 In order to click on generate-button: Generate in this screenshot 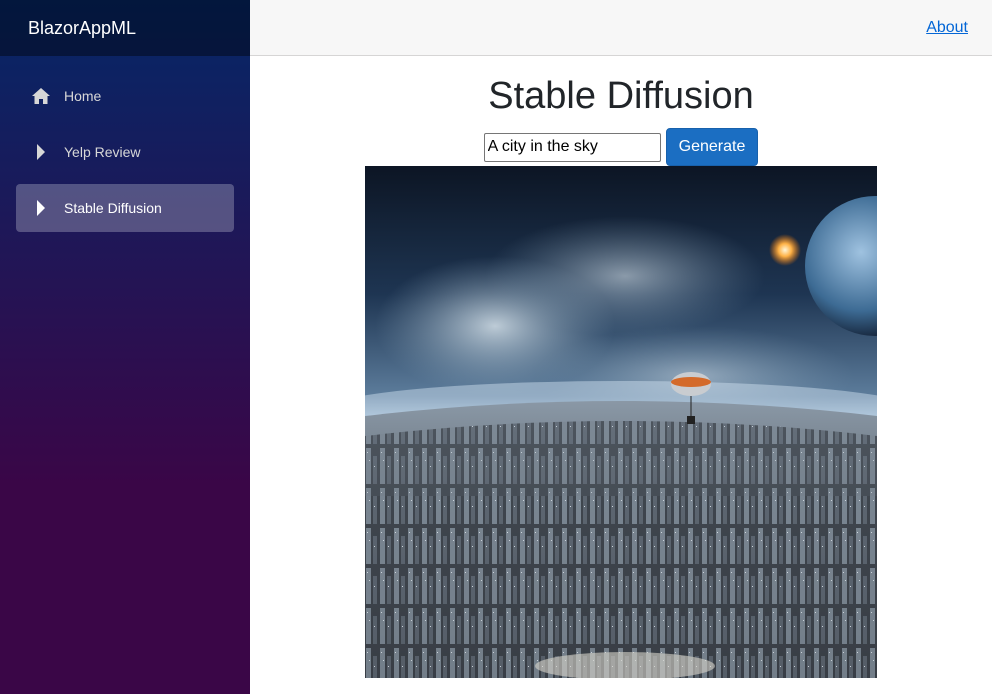, I will do `click(712, 147)`.